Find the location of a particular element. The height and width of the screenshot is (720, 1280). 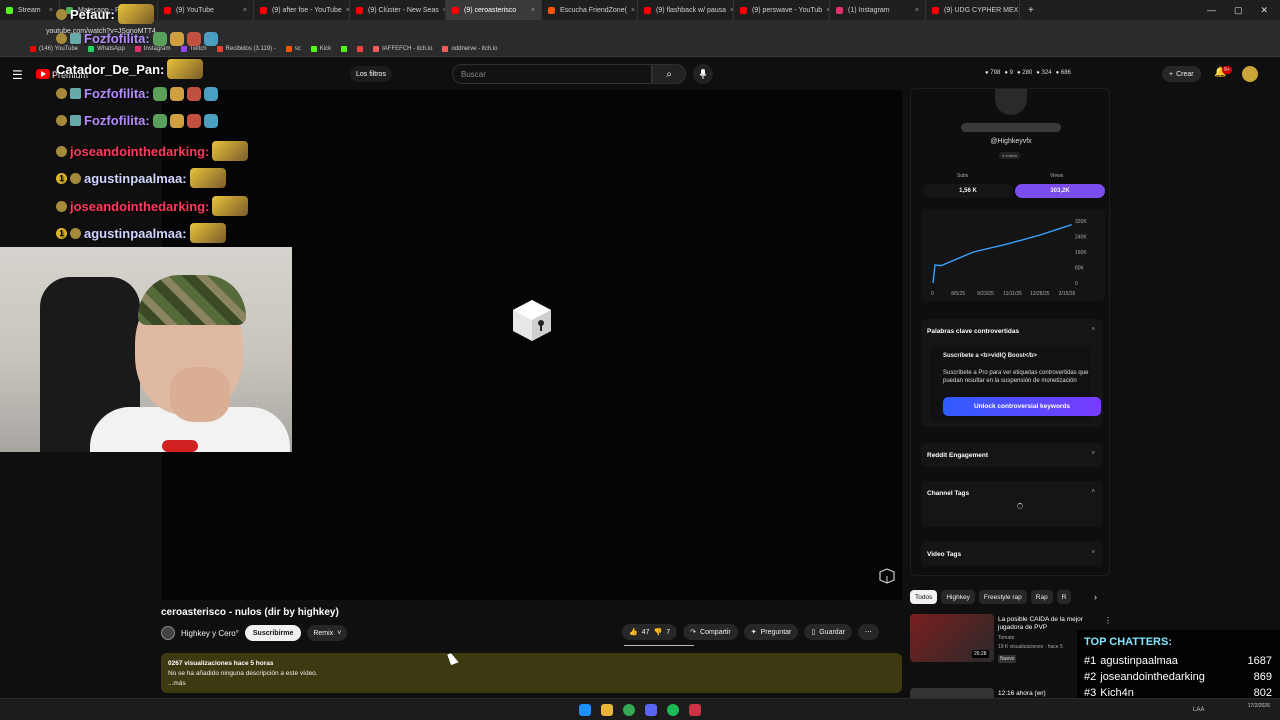

language-indicator: LAA is located at coordinates (1198, 710).